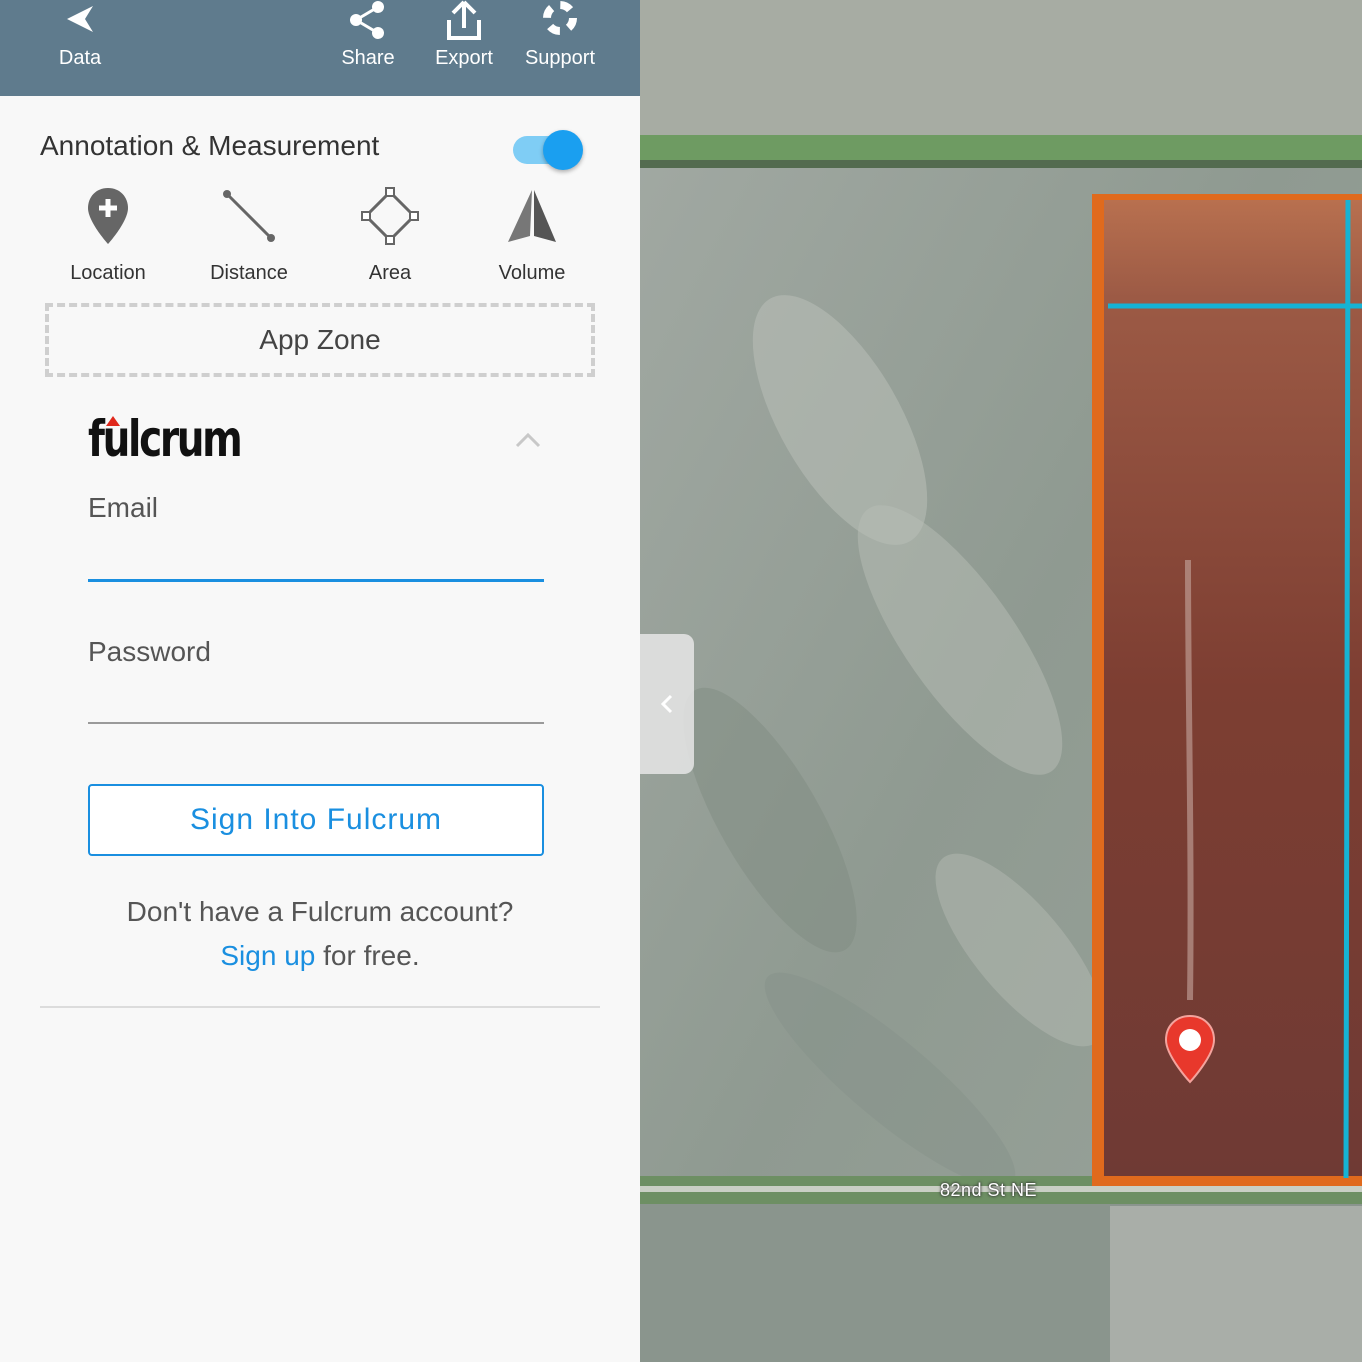 The image size is (1362, 1362). What do you see at coordinates (532, 216) in the screenshot?
I see `volume-pyramid-icon` at bounding box center [532, 216].